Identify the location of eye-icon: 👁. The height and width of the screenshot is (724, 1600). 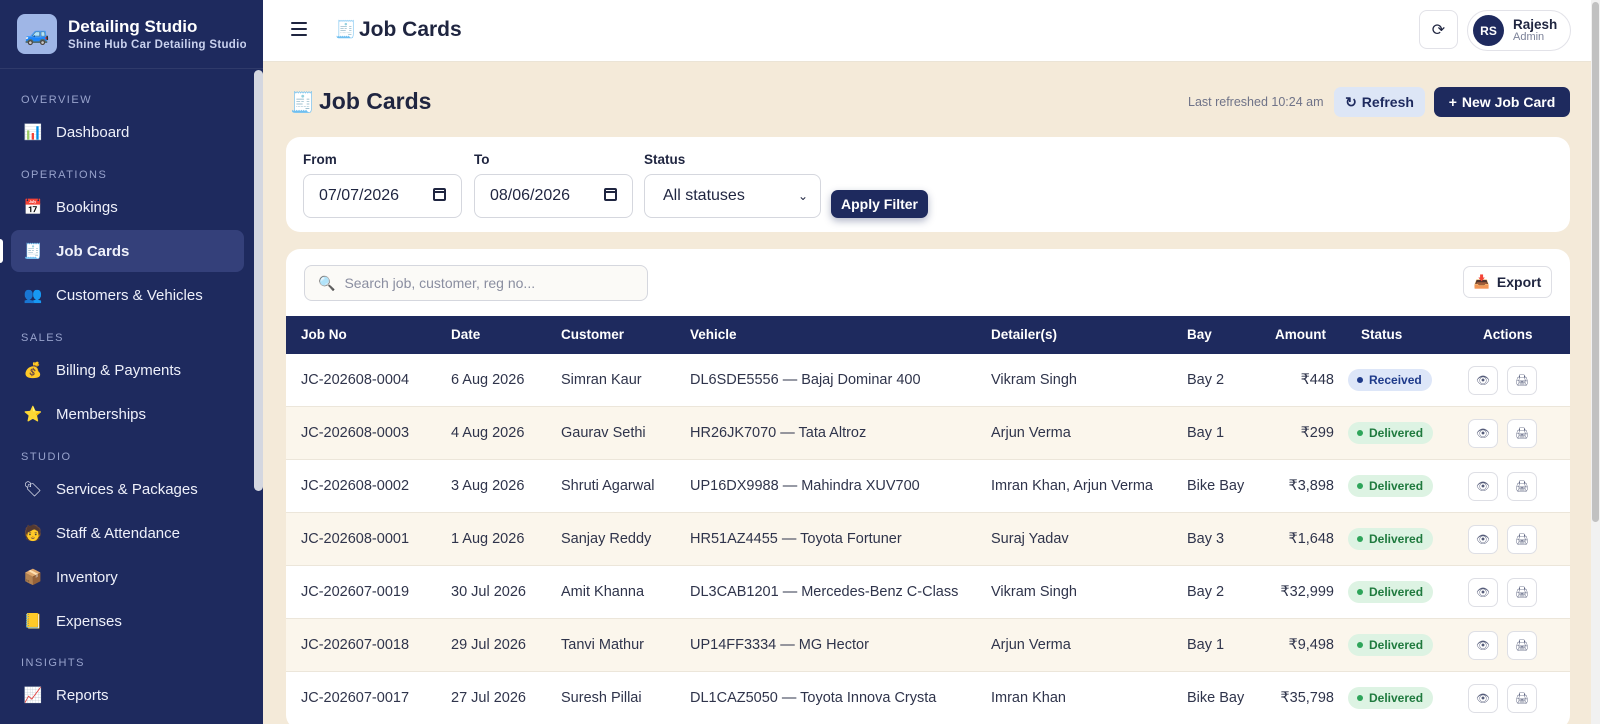
(1483, 699).